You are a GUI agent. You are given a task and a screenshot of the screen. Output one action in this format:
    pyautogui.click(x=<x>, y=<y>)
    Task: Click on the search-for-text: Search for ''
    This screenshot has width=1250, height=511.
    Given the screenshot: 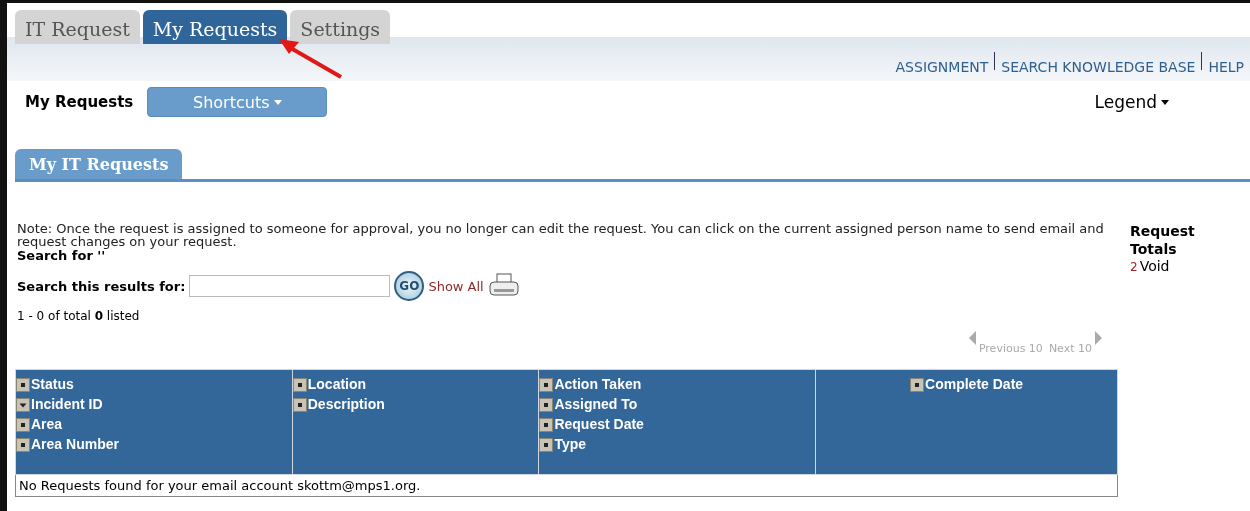 What is the action you would take?
    pyautogui.click(x=61, y=255)
    